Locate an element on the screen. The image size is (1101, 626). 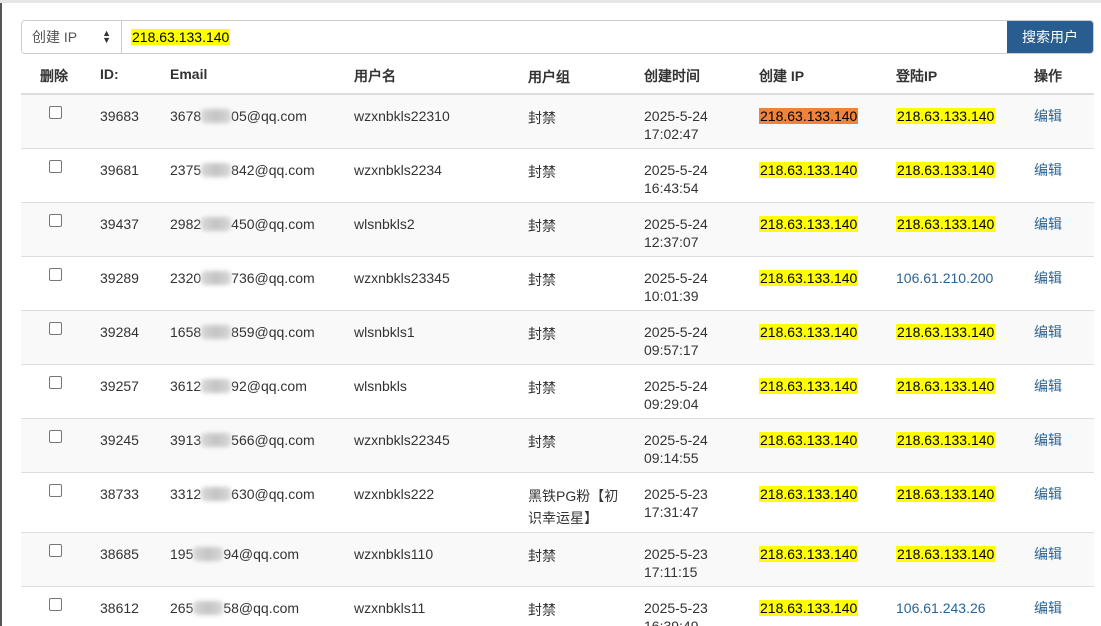
row-created-time: 2025-5-24 09:14:55 is located at coordinates (676, 449).